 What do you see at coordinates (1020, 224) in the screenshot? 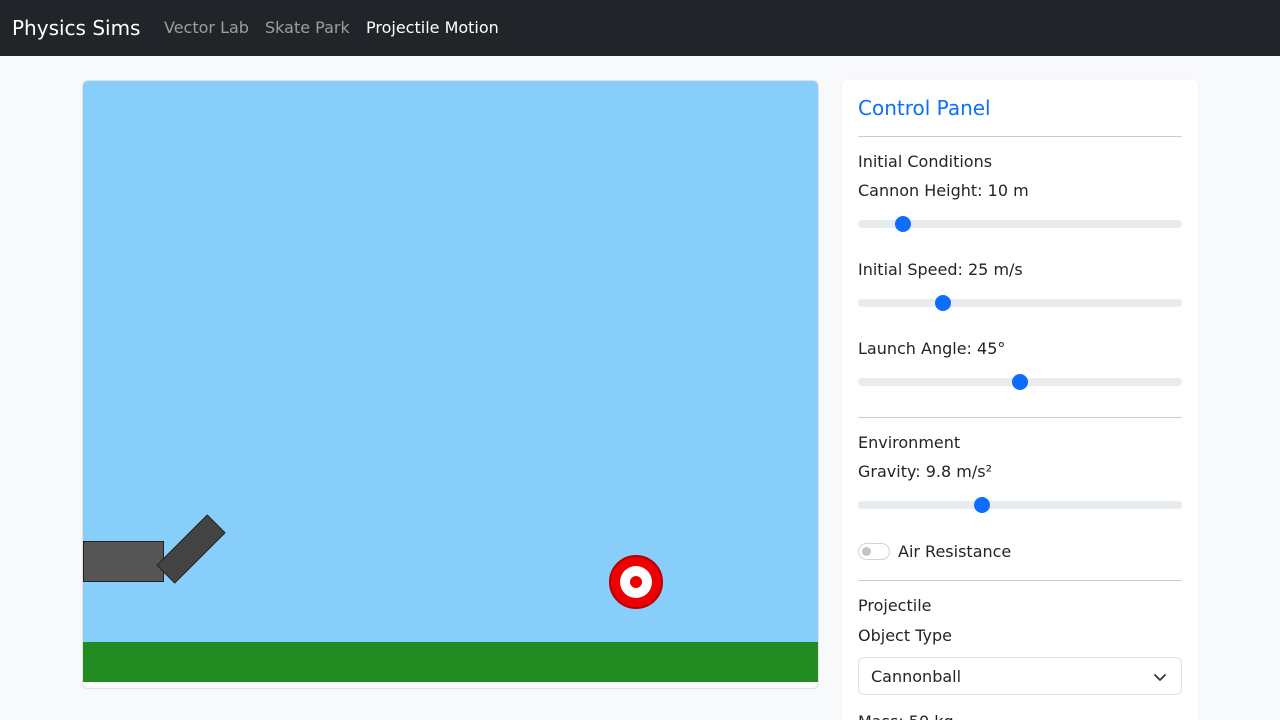
I see `cannon-height-slider` at bounding box center [1020, 224].